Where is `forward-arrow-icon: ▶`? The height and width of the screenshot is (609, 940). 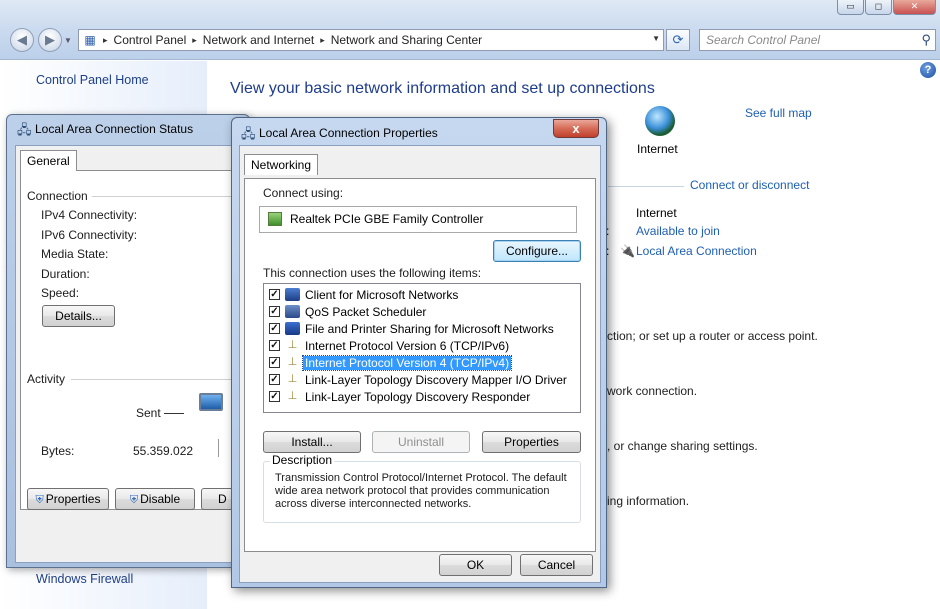
forward-arrow-icon: ▶ is located at coordinates (50, 40).